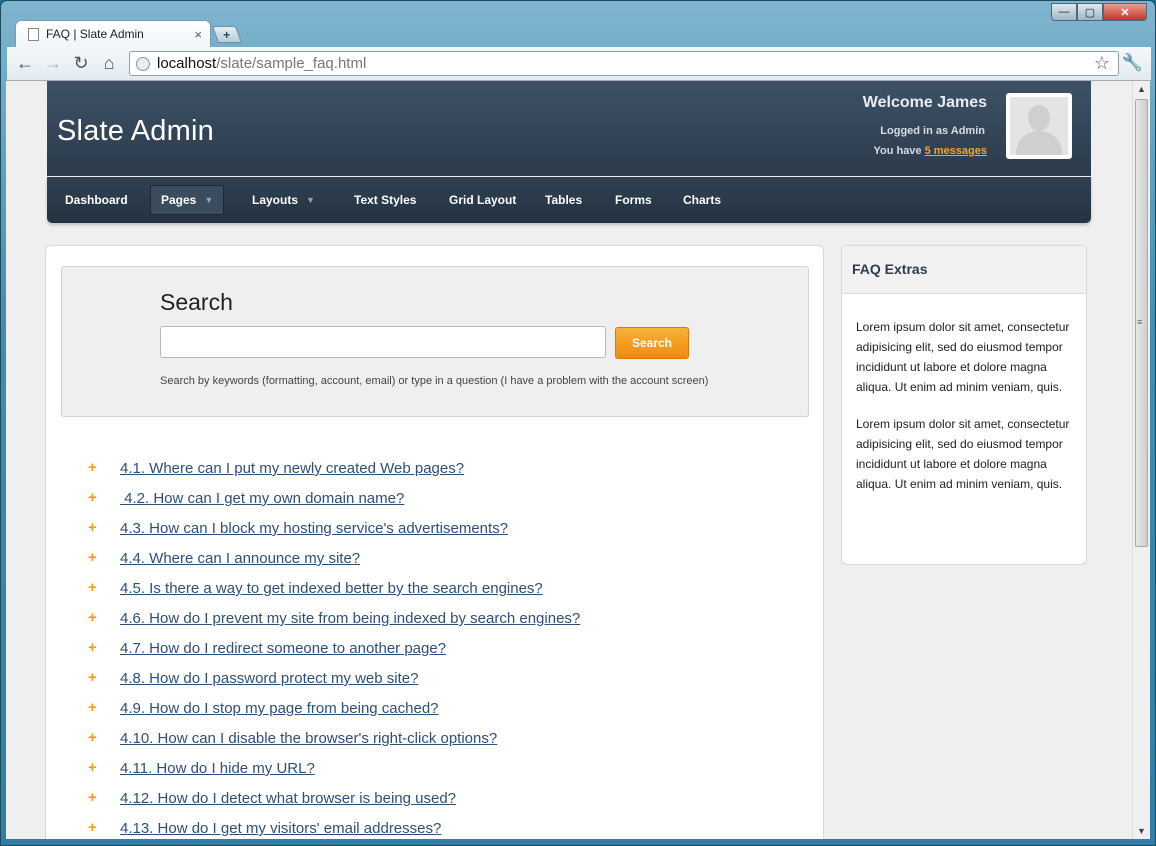 The height and width of the screenshot is (846, 1156). I want to click on nav-pages: Pages ▼, so click(187, 200).